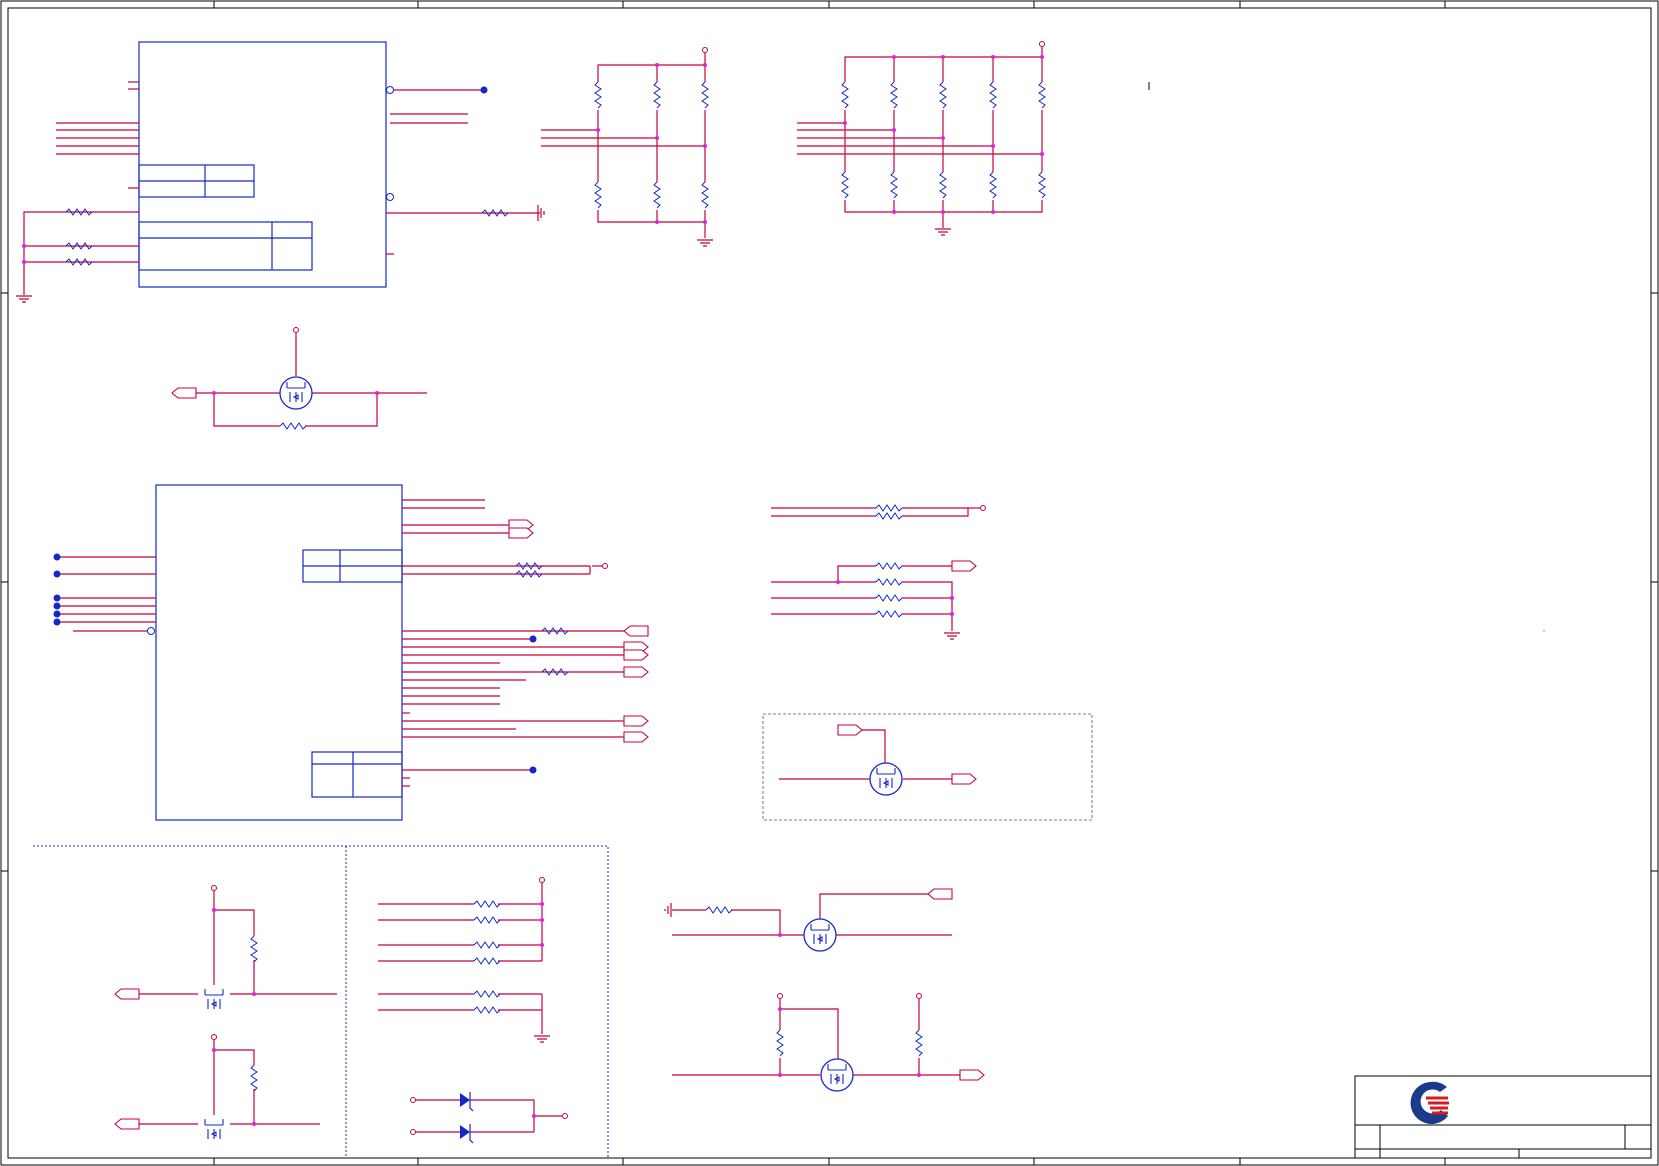 This screenshot has height=1166, width=1659. I want to click on dashed-mosfet-block, so click(927, 767).